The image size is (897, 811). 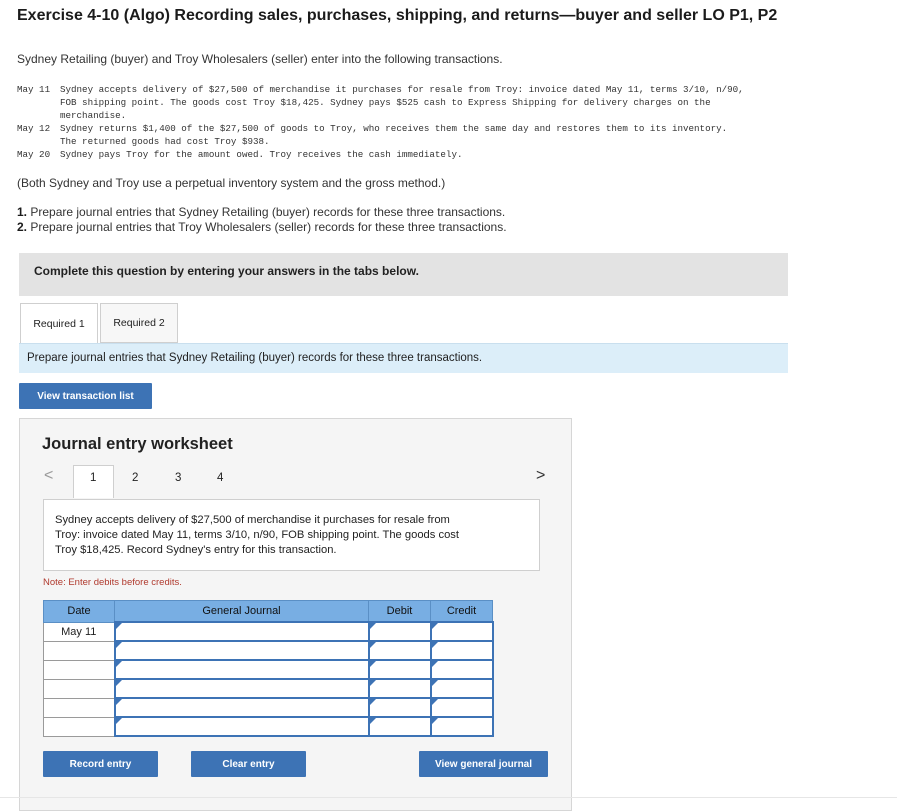 I want to click on requirement-number: 1., so click(x=22, y=212).